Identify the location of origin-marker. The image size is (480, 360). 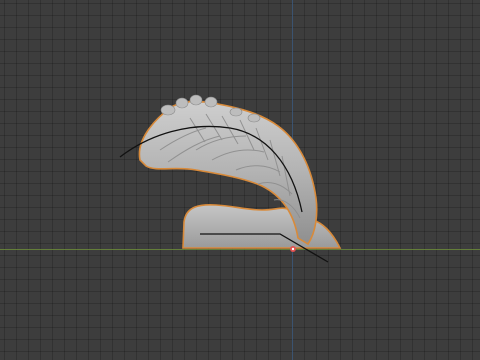
(293, 249).